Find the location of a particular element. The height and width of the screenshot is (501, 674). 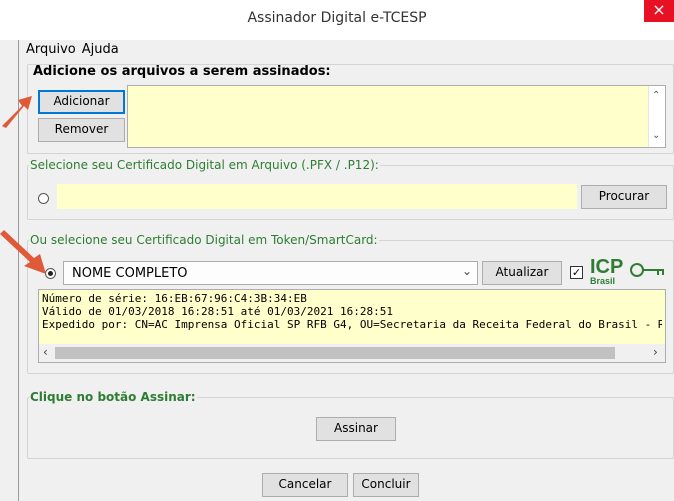

cancel-button: Cancelar is located at coordinates (305, 485).